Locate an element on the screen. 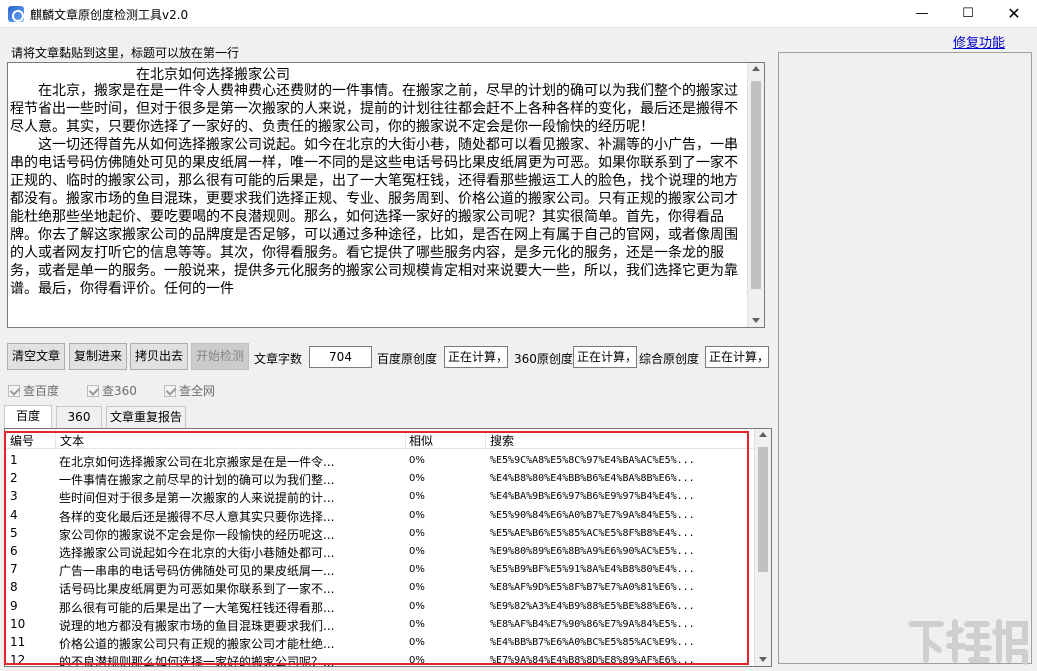 This screenshot has width=1037, height=671. maximize-button: ☐ is located at coordinates (968, 14).